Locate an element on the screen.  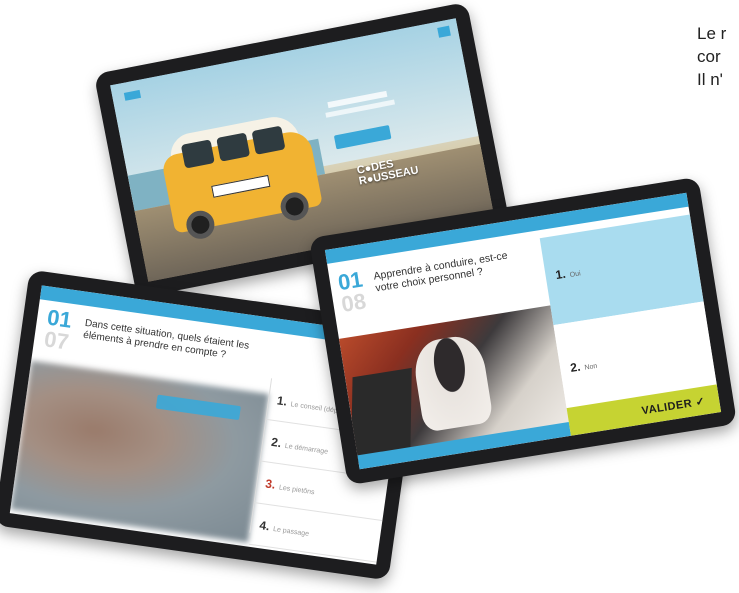
answer-label: Les pietôns is located at coordinates (296, 490).